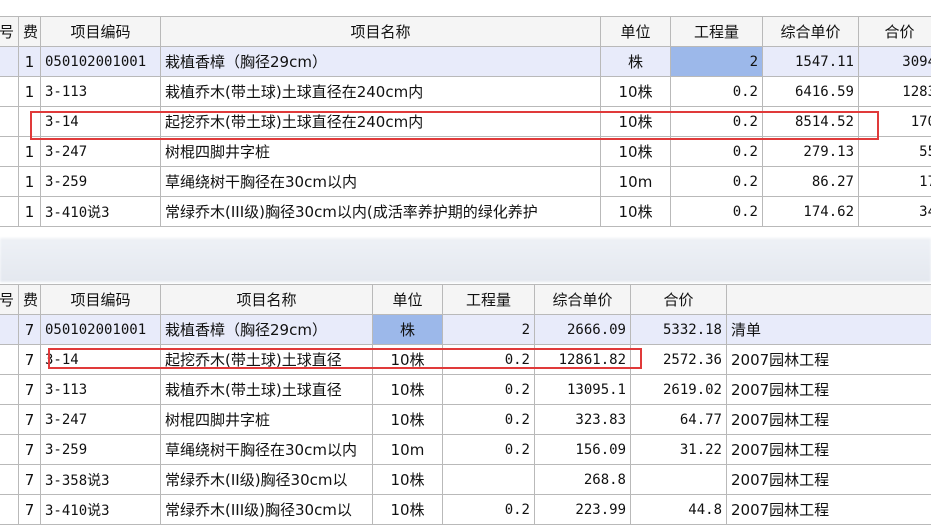 The image size is (931, 525). Describe the element at coordinates (895, 182) in the screenshot. I see `cell-total: 17` at that location.